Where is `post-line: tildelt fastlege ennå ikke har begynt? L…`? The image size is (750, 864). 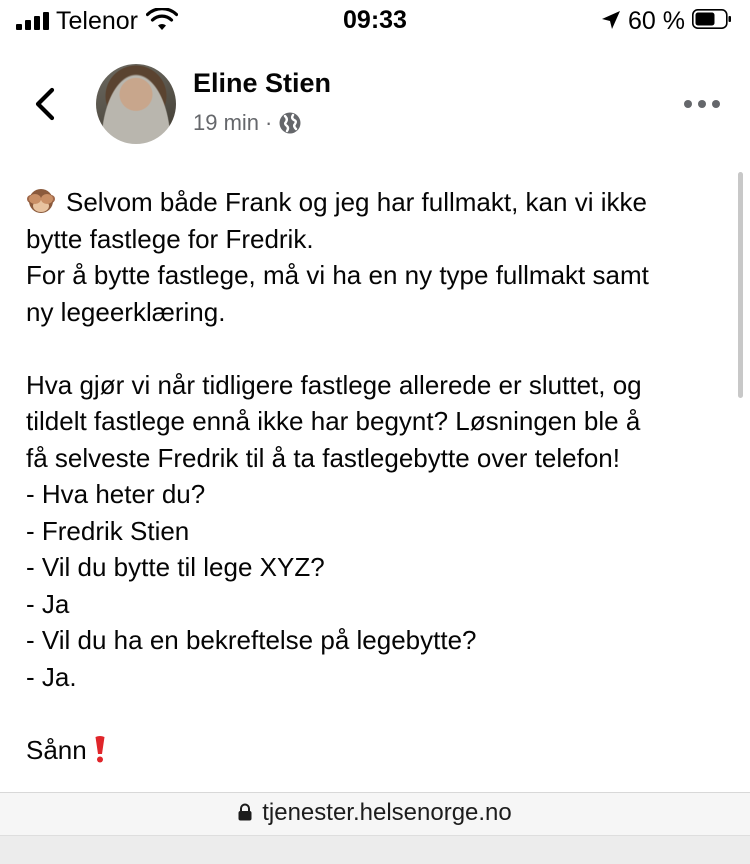 post-line: tildelt fastlege ennå ikke har begynt? L… is located at coordinates (333, 421).